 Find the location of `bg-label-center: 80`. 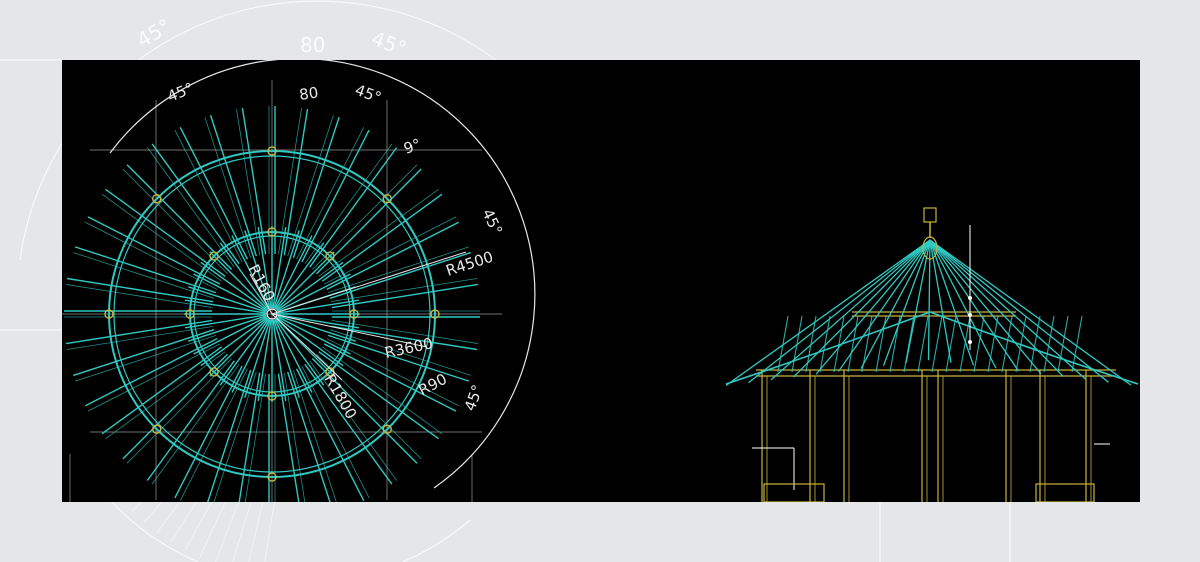

bg-label-center: 80 is located at coordinates (312, 45).